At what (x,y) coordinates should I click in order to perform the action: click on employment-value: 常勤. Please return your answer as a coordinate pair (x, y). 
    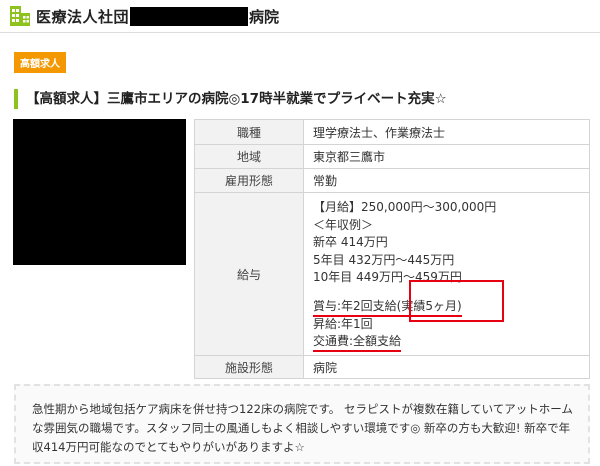
    Looking at the image, I should click on (446, 180).